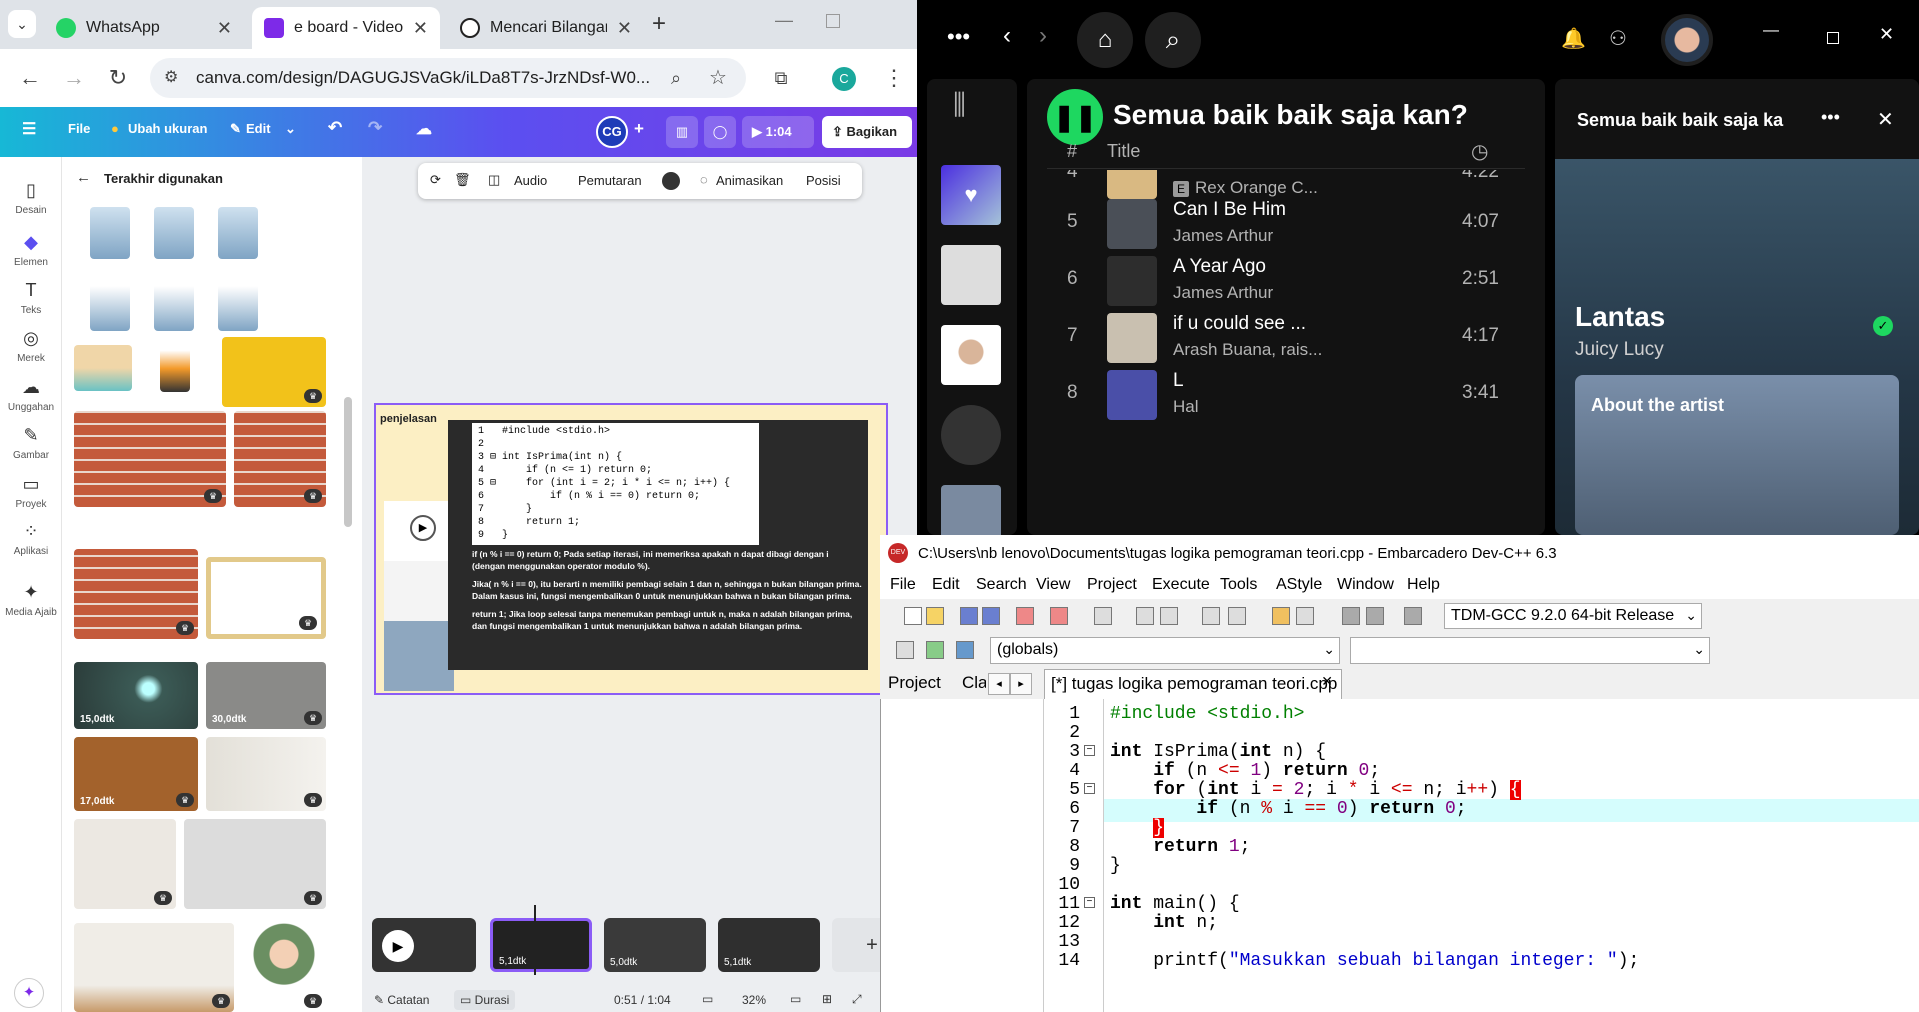 The image size is (1919, 1012). I want to click on new-file-icon, so click(913, 616).